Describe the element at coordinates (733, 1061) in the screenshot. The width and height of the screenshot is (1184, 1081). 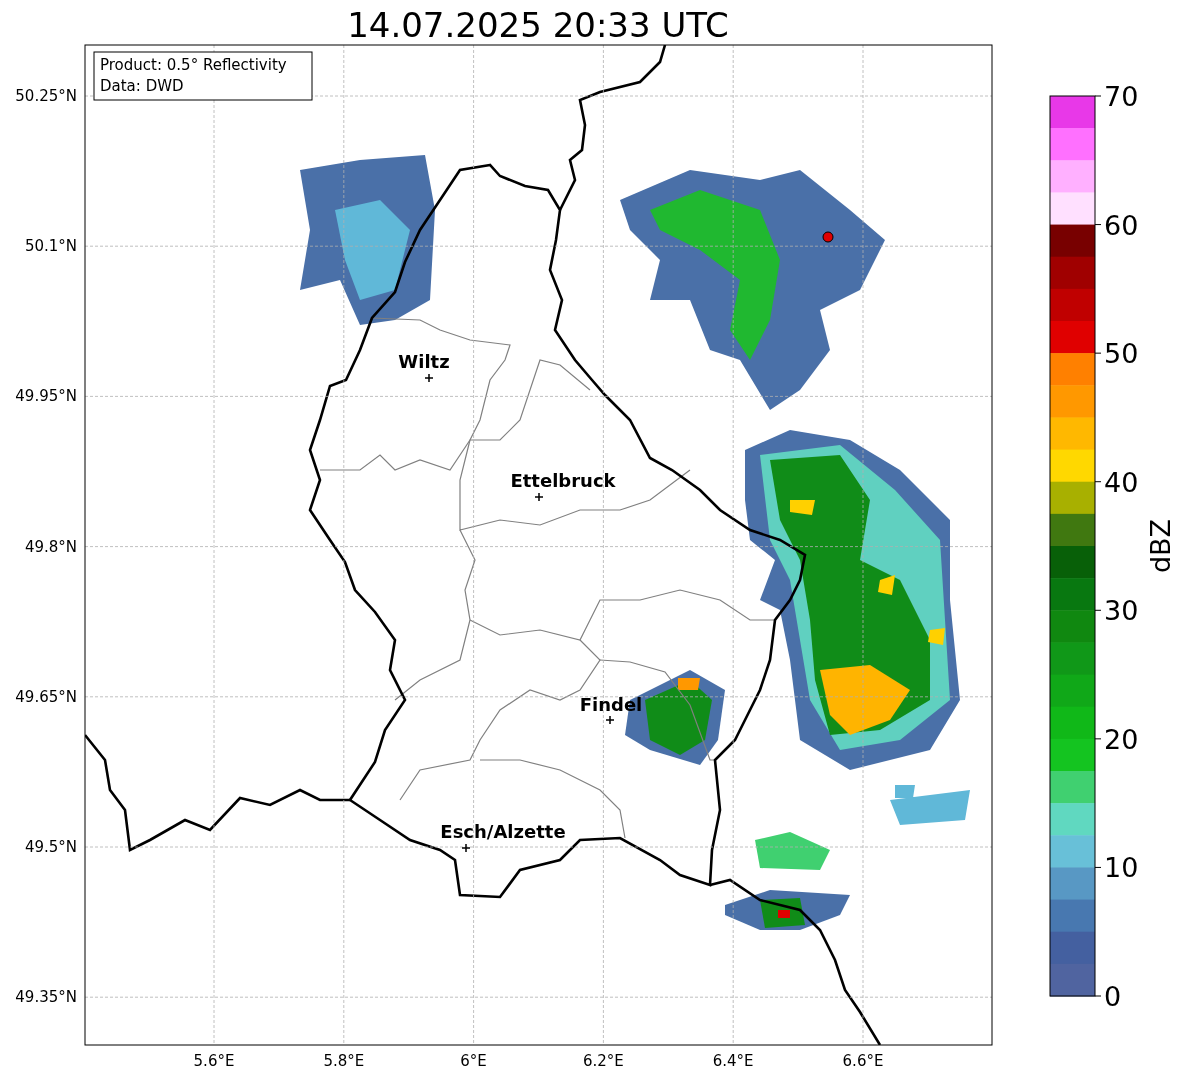
I see `longitude-label: 6.4°E` at that location.